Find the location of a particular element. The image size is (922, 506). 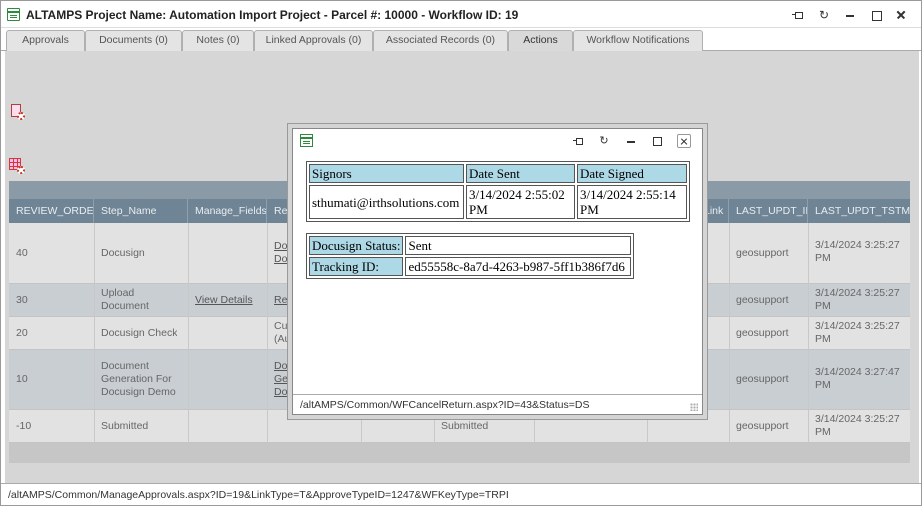

tracking-id-value: ed55558c-8a7d-4263-b987-5ff1b386f7d6 is located at coordinates (518, 266).